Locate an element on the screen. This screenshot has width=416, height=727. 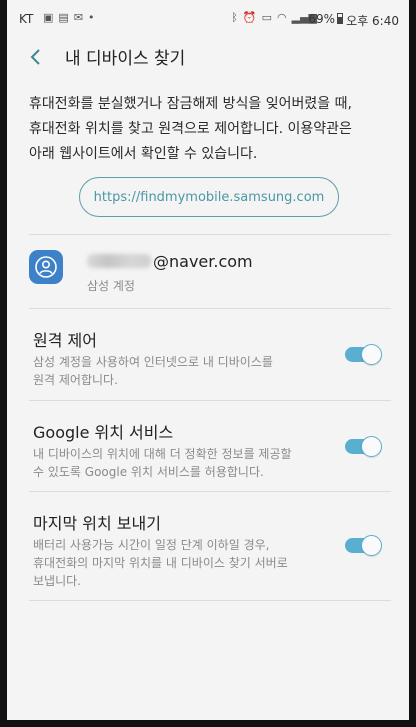
account-type-label: 삼성 계정 is located at coordinates (111, 286).